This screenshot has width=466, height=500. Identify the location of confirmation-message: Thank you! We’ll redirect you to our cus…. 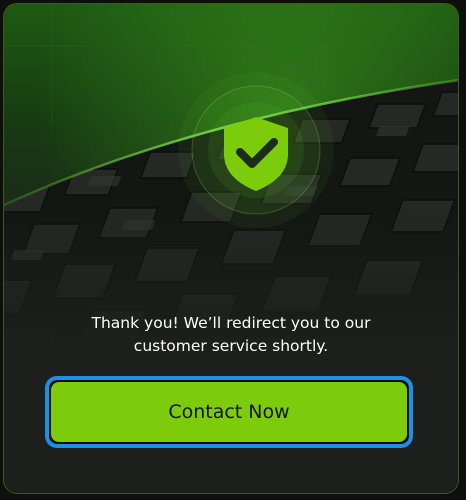
(231, 335).